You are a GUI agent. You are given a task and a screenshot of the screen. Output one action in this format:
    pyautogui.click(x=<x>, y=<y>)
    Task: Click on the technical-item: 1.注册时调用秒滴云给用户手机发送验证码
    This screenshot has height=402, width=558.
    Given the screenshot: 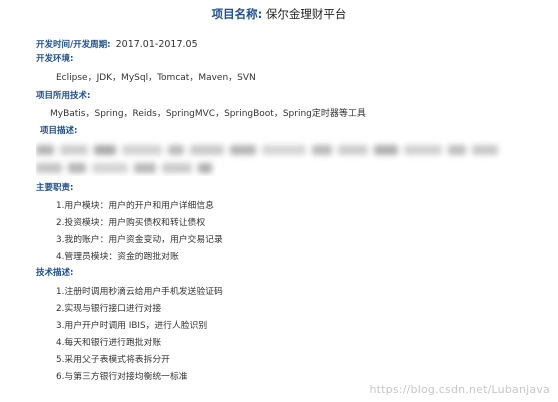 What is the action you would take?
    pyautogui.click(x=139, y=292)
    